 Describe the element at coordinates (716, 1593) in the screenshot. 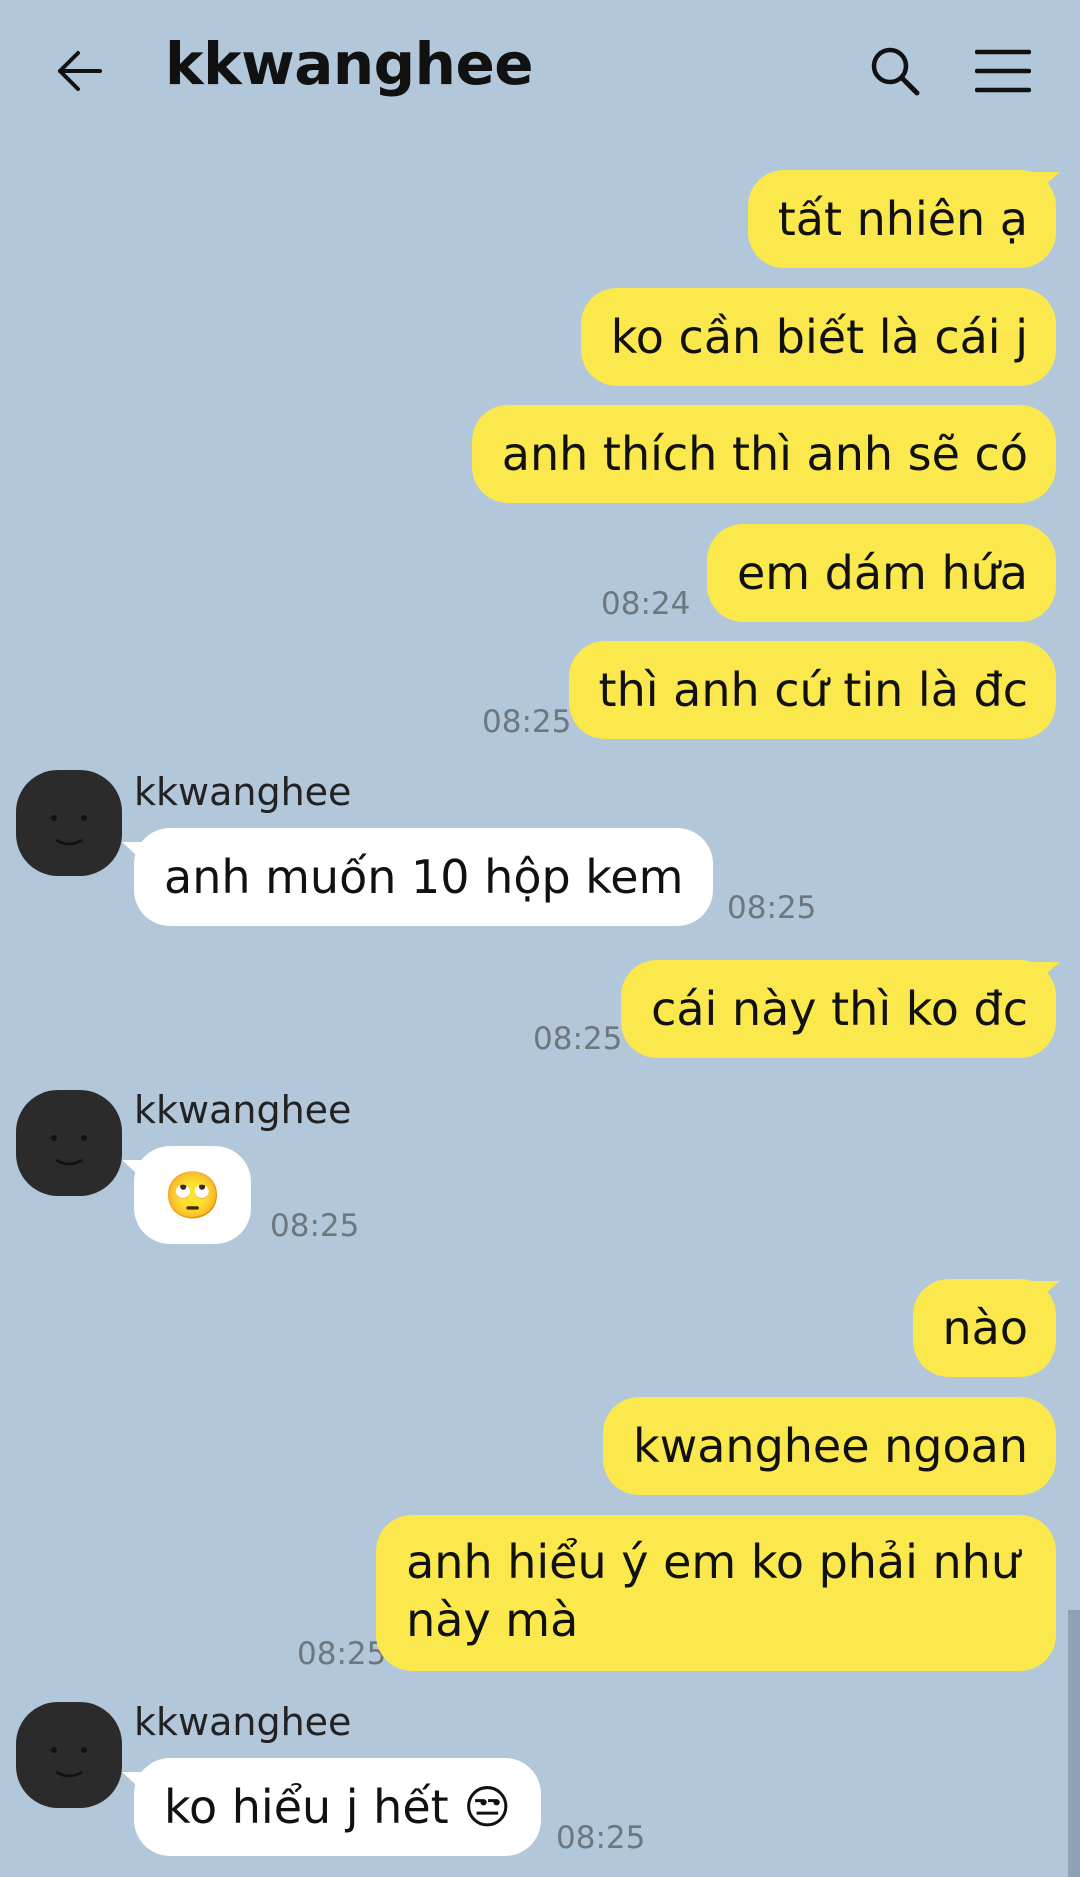

I see `outgoing-message: anh hiểu ý em ko phải như này mà` at that location.